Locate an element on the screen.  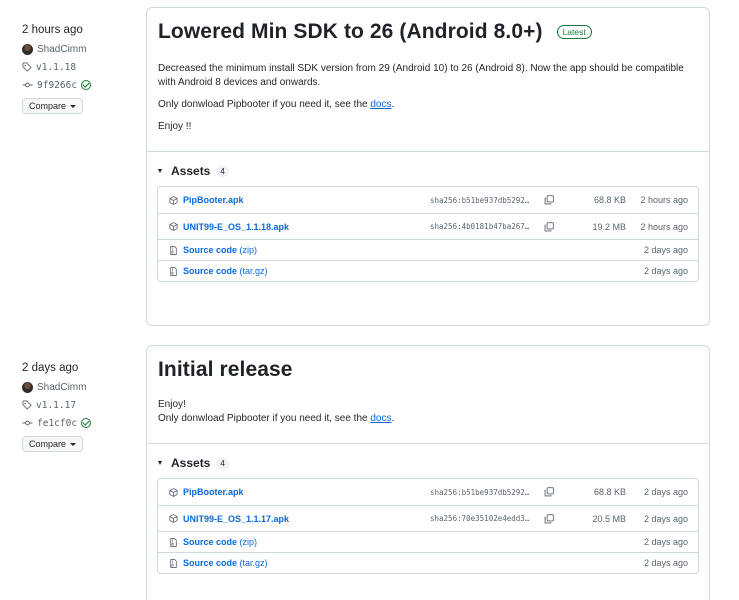
release-time: 2 days ago is located at coordinates (50, 368).